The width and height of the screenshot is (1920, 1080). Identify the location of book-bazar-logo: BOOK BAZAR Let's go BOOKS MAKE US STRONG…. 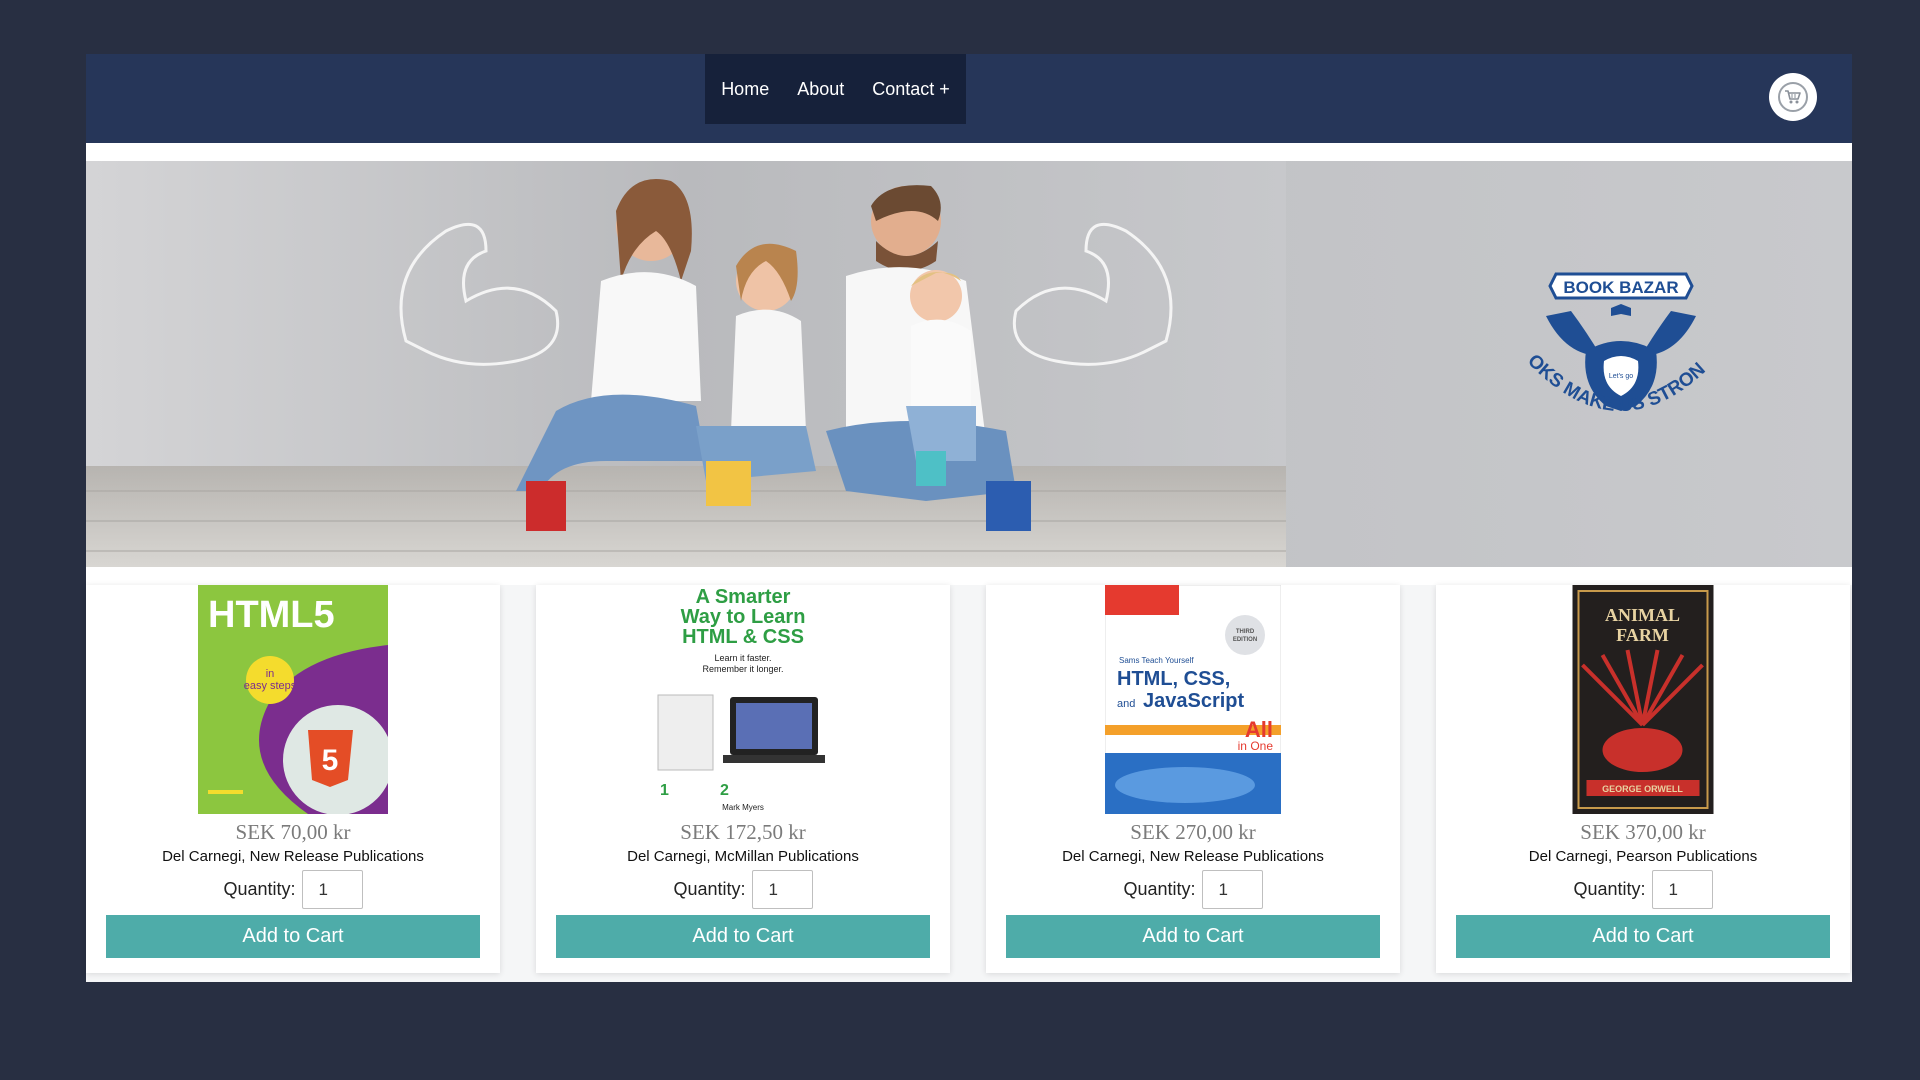
(1613, 336).